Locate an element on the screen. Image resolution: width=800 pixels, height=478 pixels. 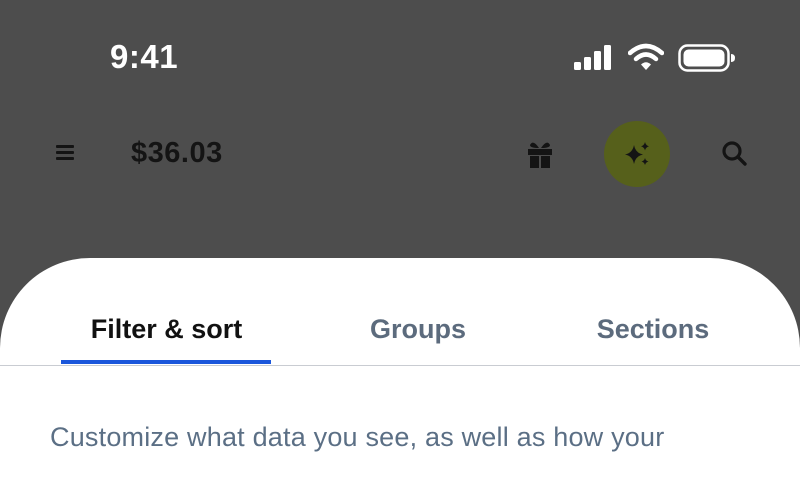
sparkles-icon is located at coordinates (637, 153).